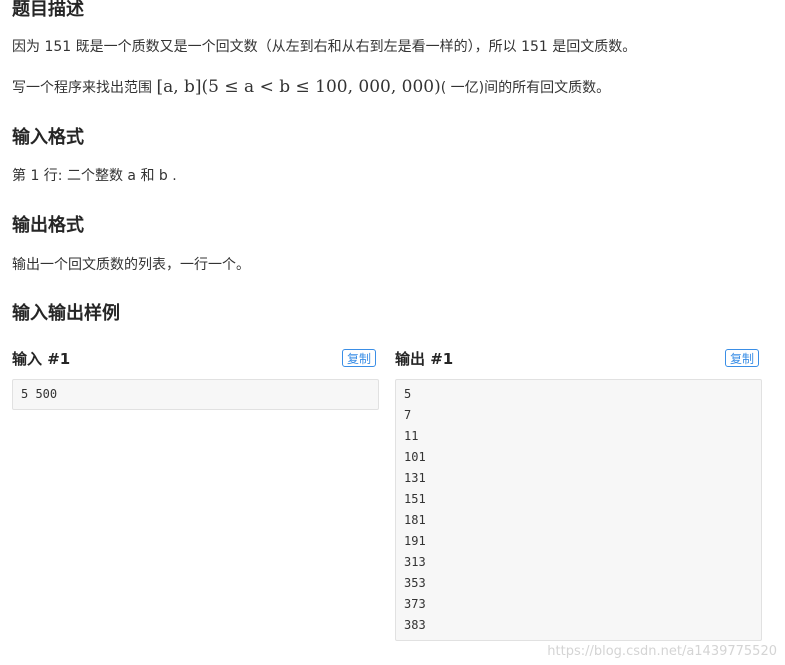  I want to click on copy-output-button: 复制, so click(742, 358).